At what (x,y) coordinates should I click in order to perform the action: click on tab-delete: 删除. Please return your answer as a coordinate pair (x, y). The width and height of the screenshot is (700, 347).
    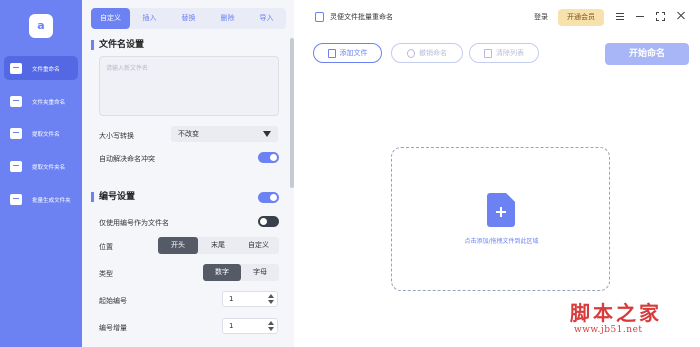
    Looking at the image, I should click on (227, 18).